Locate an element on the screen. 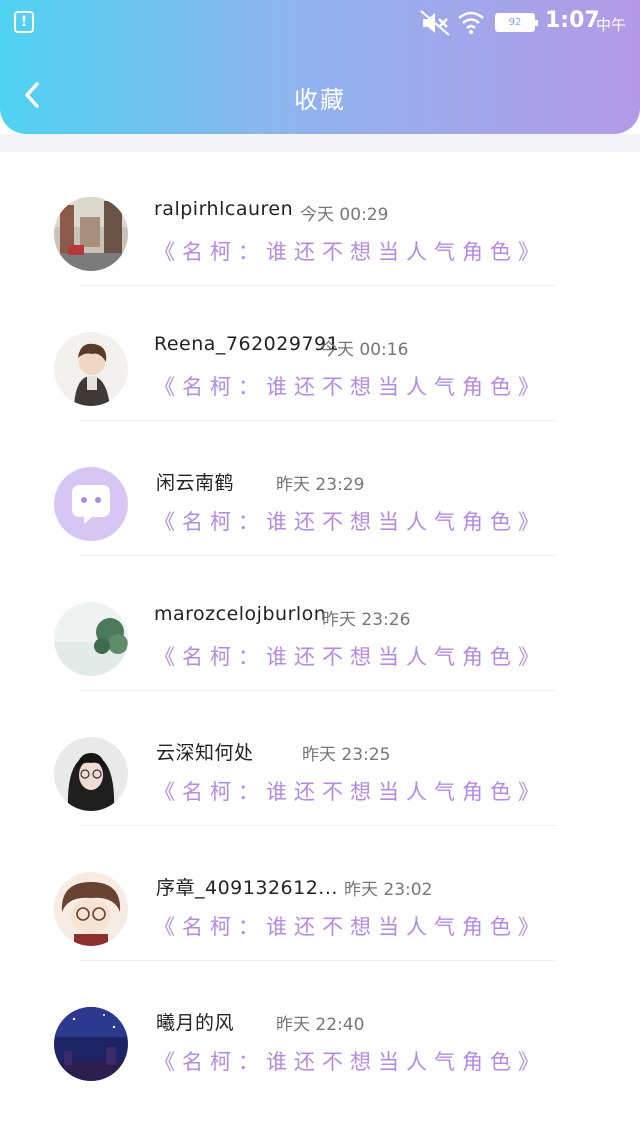 This screenshot has height=1139, width=640. favorite-item: 曦月的风 昨天 22:40 《名柯：谁还不想当人气角色》 is located at coordinates (320, 1029).